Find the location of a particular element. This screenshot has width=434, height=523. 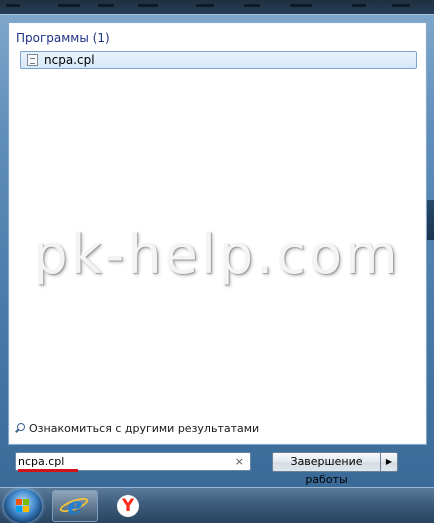

taskbar-button-yandex-browser: Y is located at coordinates (128, 506).